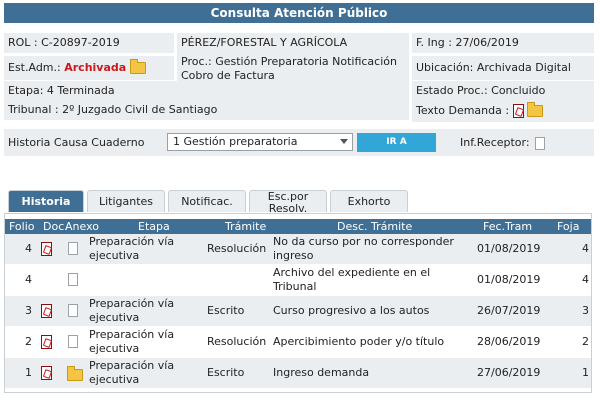 This screenshot has height=418, width=600. Describe the element at coordinates (503, 43) in the screenshot. I see `fecha-ingreso-field: F. Ing : 27/06/2019` at that location.